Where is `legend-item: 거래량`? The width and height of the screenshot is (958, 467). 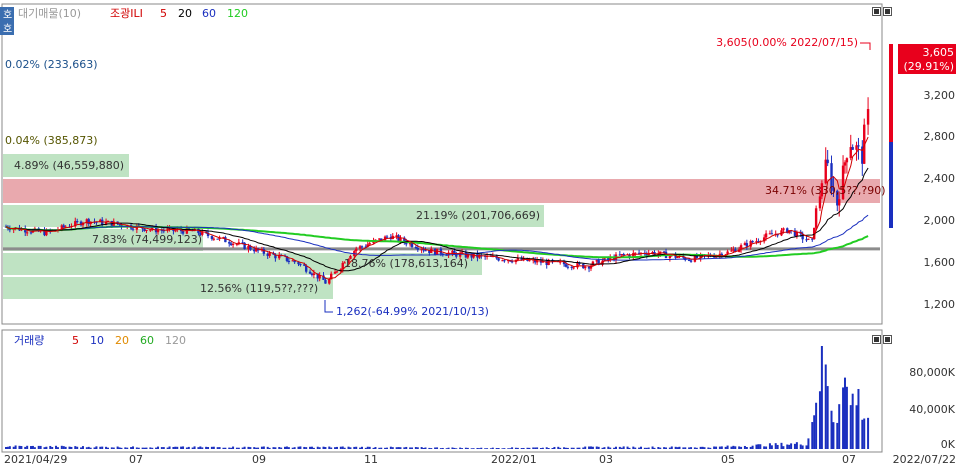
legend-item: 거래량 is located at coordinates (29, 340).